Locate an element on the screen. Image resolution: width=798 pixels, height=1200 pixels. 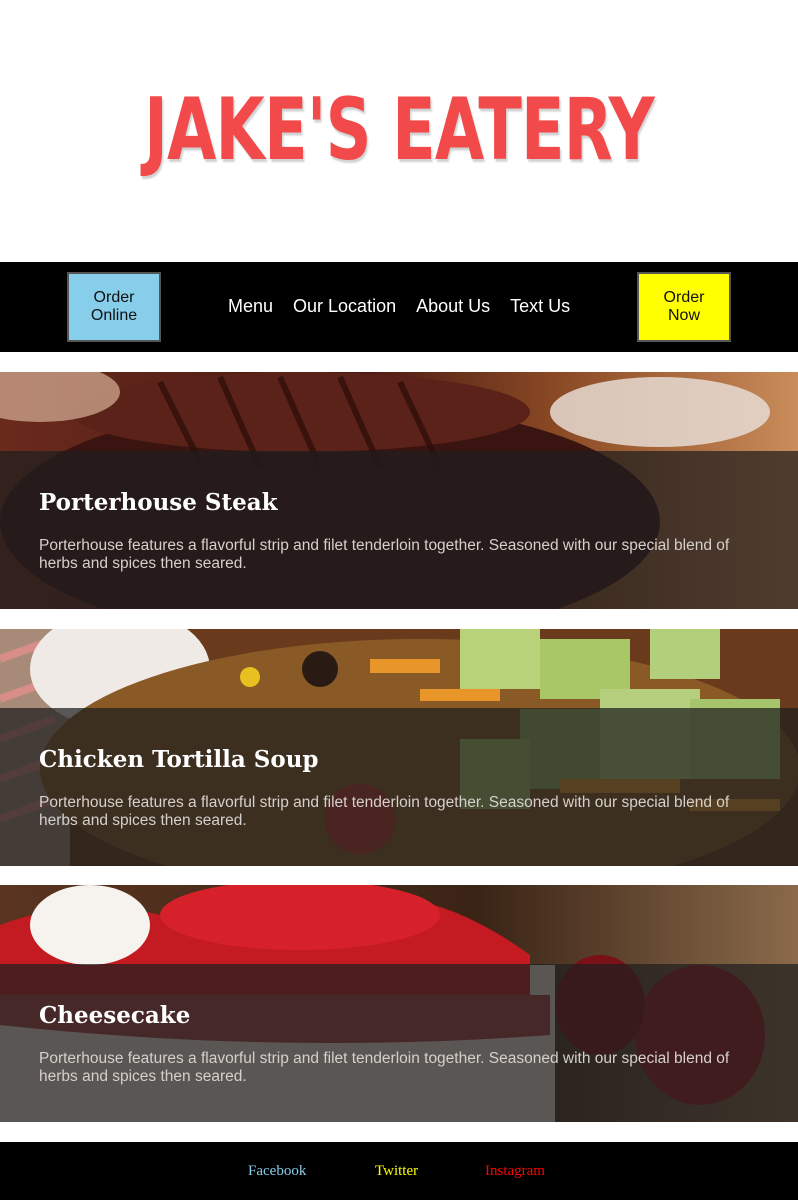
site-logo: JAKE'S EATERY is located at coordinates (399, 130).